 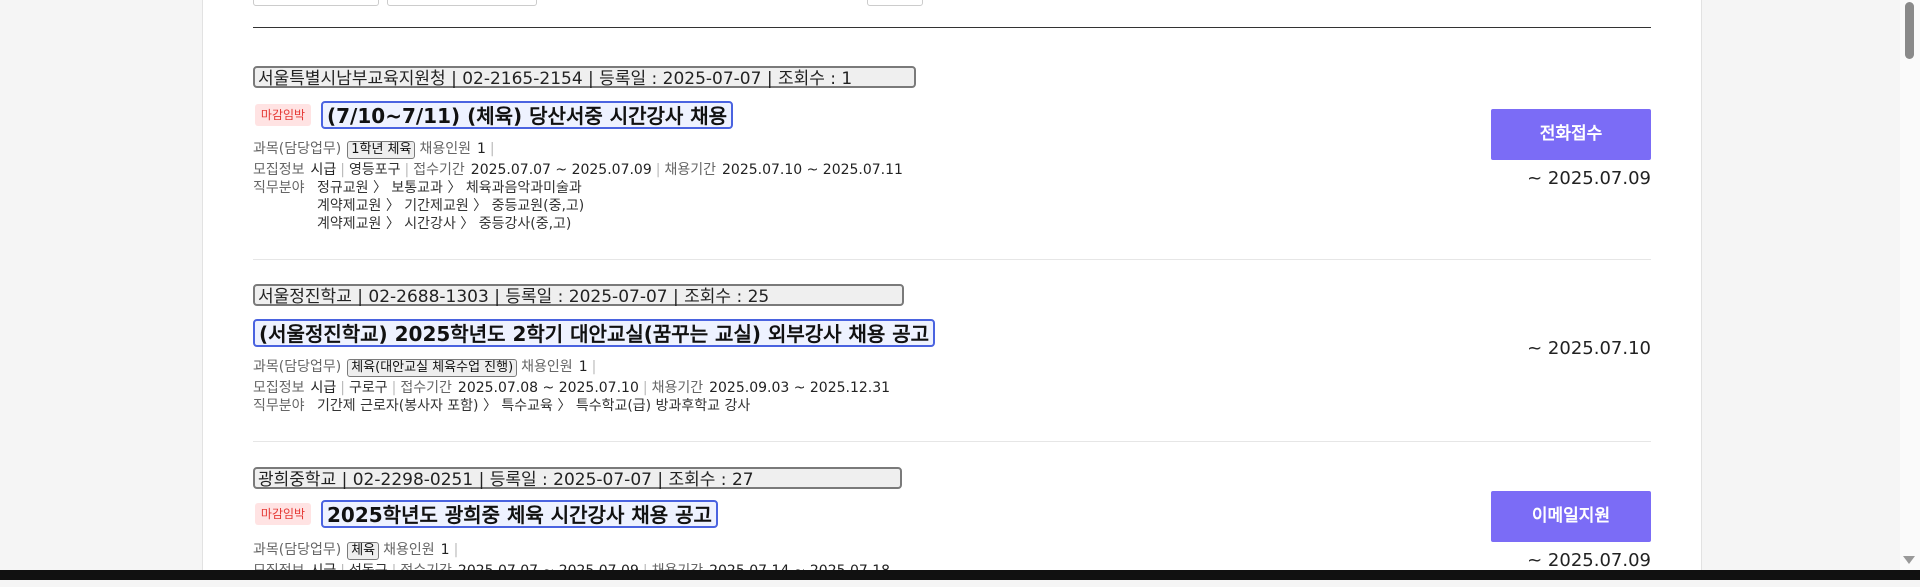 I want to click on search-button, so click(x=895, y=3).